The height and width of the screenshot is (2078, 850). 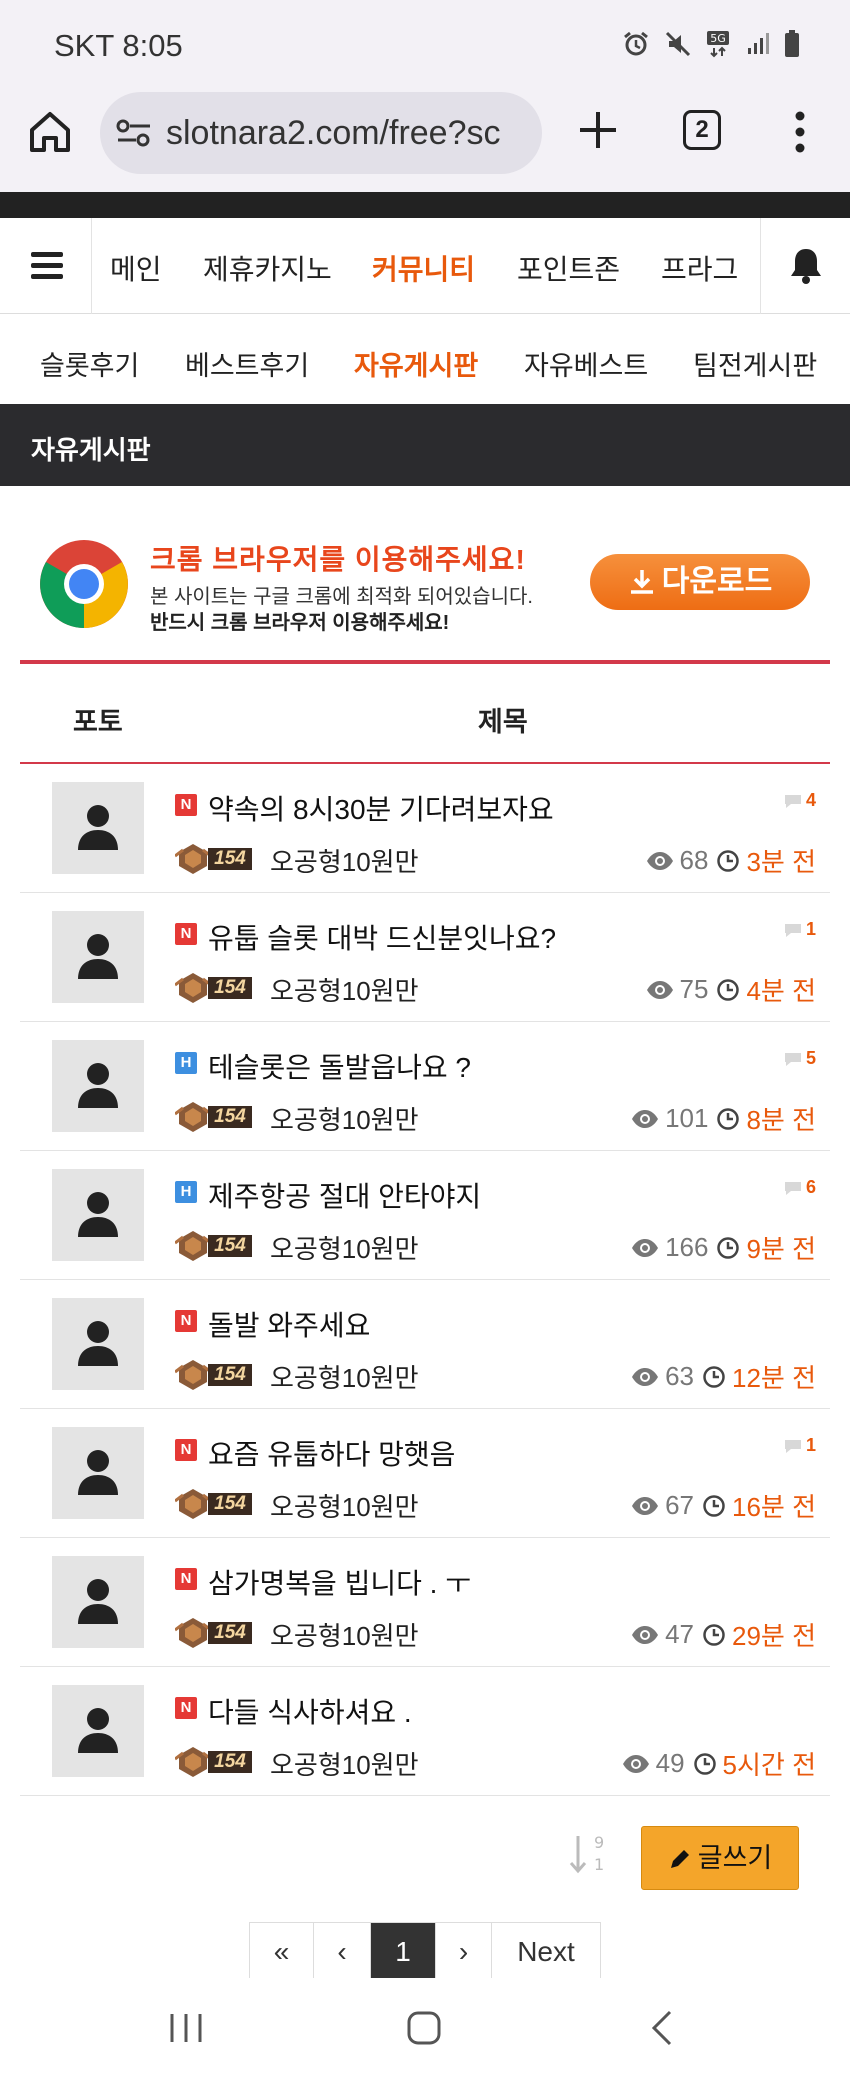 I want to click on hamburger-menu-icon, so click(x=46, y=266).